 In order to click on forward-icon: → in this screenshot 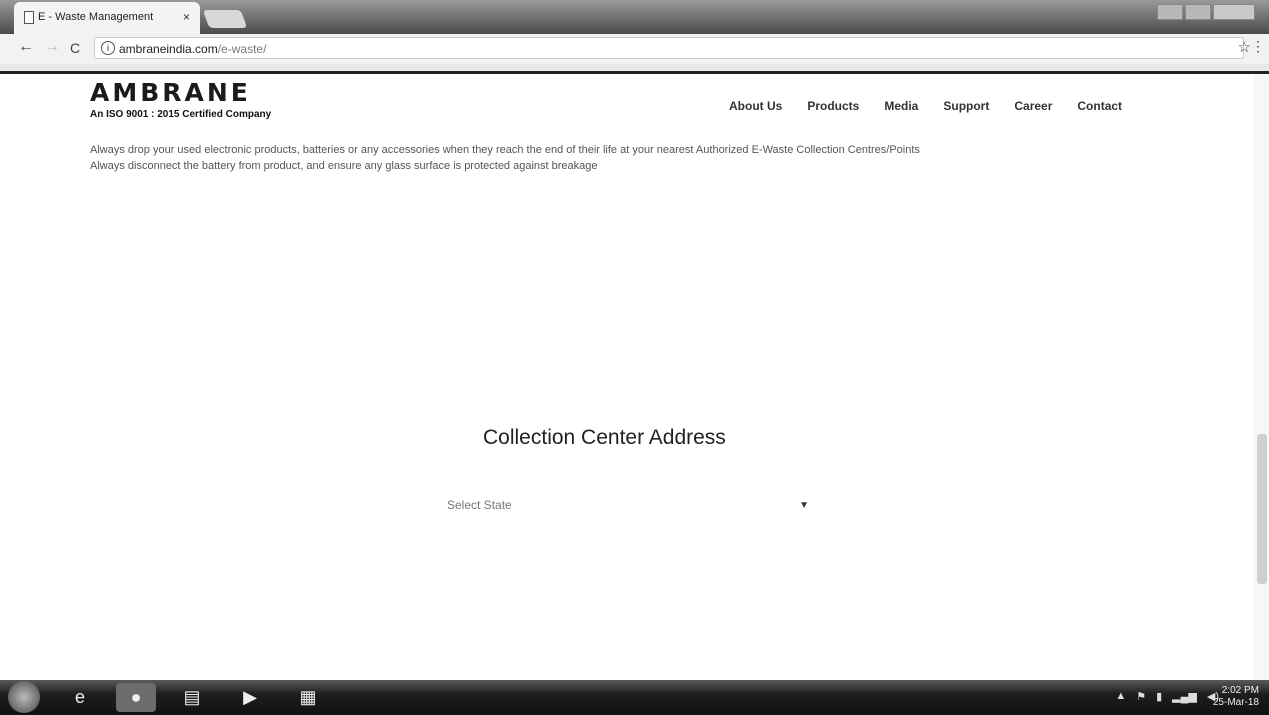, I will do `click(52, 47)`.